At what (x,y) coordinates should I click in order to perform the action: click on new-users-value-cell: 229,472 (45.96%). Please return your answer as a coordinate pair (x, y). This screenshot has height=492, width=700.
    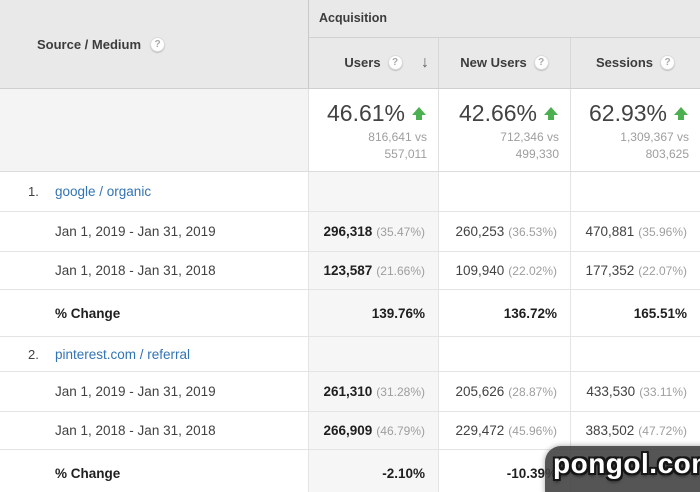
    Looking at the image, I should click on (504, 430).